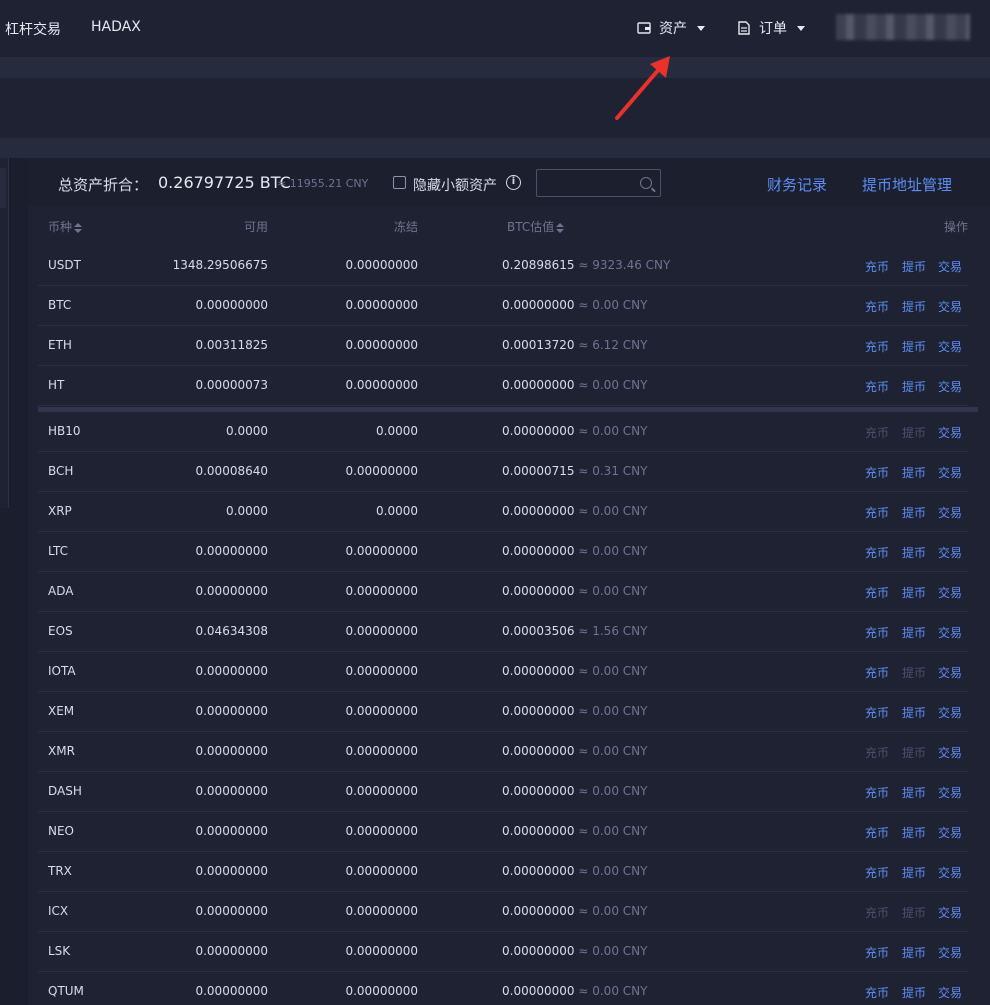 This screenshot has width=990, height=1005. What do you see at coordinates (455, 185) in the screenshot?
I see `hide-small-label: 隐藏小额资产` at bounding box center [455, 185].